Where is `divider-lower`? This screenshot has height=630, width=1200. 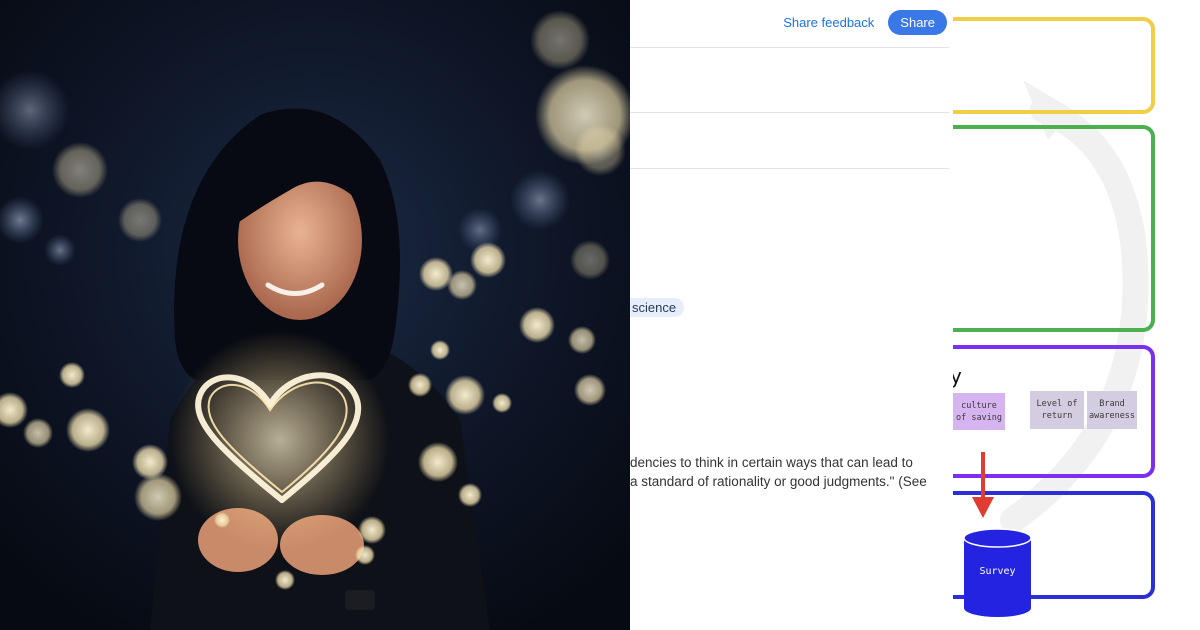
divider-lower is located at coordinates (789, 168).